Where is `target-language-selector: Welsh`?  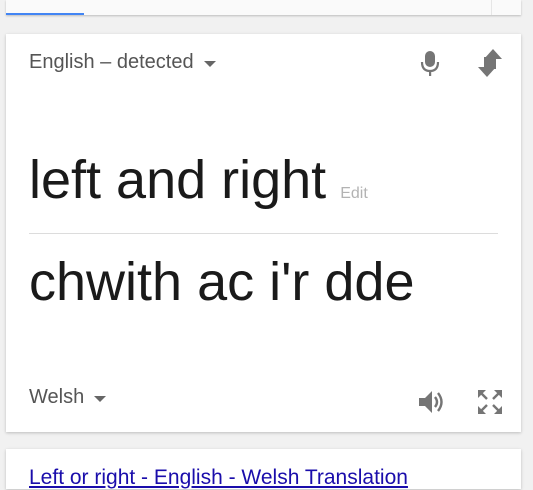
target-language-selector: Welsh is located at coordinates (68, 397).